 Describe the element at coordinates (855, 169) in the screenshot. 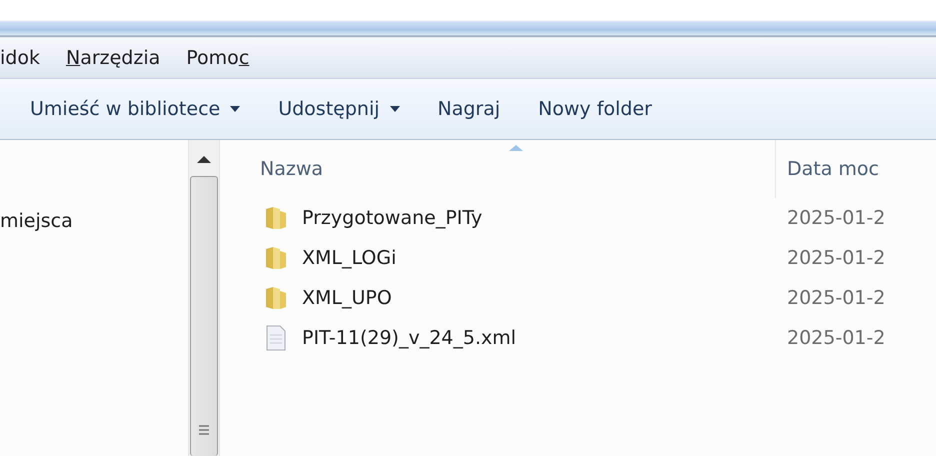

I see `column-header: Data moc` at that location.